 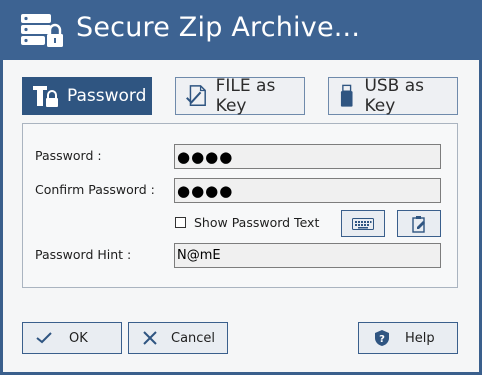 I want to click on file-key-icon, so click(x=196, y=95).